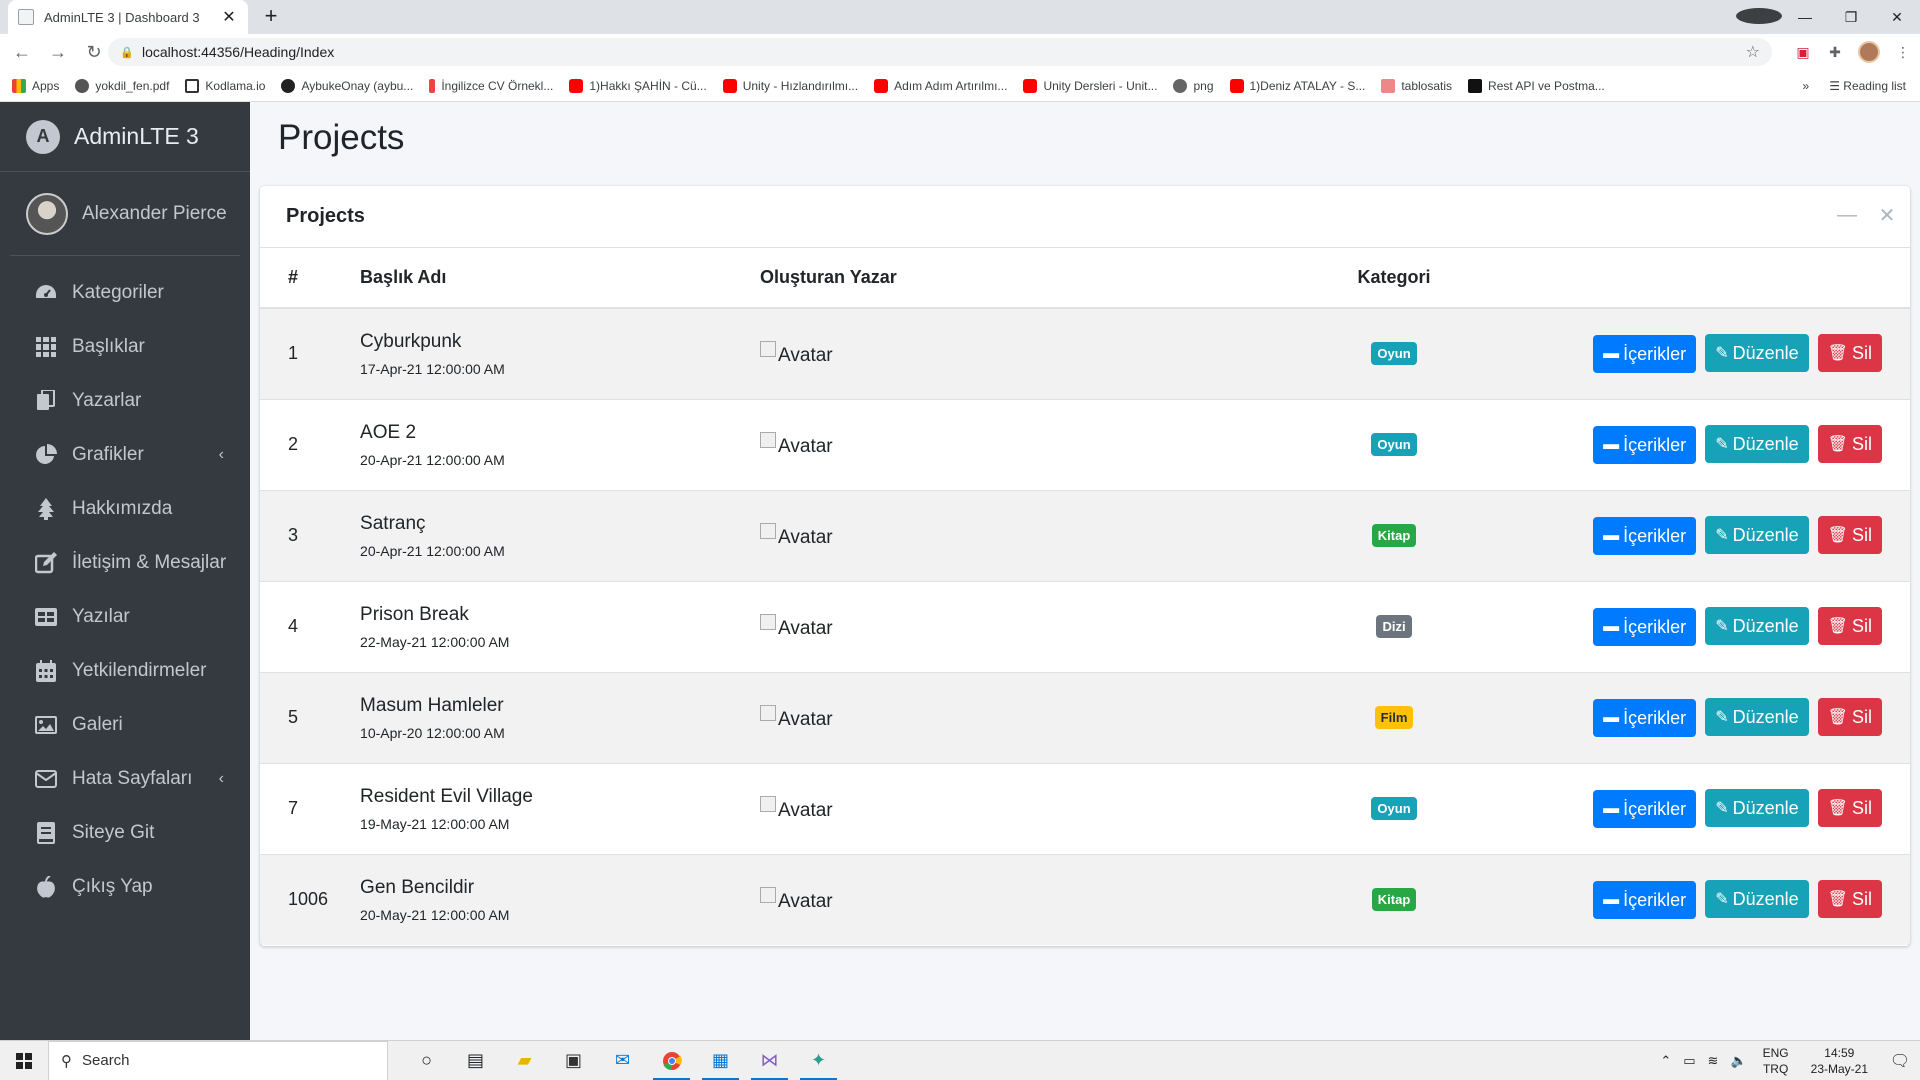  What do you see at coordinates (1193, 85) in the screenshot?
I see `bookmark-item: png` at bounding box center [1193, 85].